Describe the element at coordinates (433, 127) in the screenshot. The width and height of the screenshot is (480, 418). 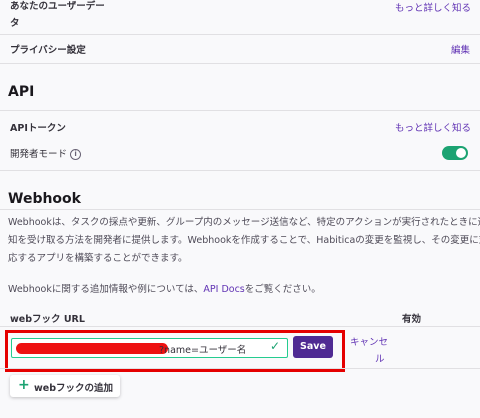
I see `api-token-learn-more-link: もっと詳しく知る` at that location.